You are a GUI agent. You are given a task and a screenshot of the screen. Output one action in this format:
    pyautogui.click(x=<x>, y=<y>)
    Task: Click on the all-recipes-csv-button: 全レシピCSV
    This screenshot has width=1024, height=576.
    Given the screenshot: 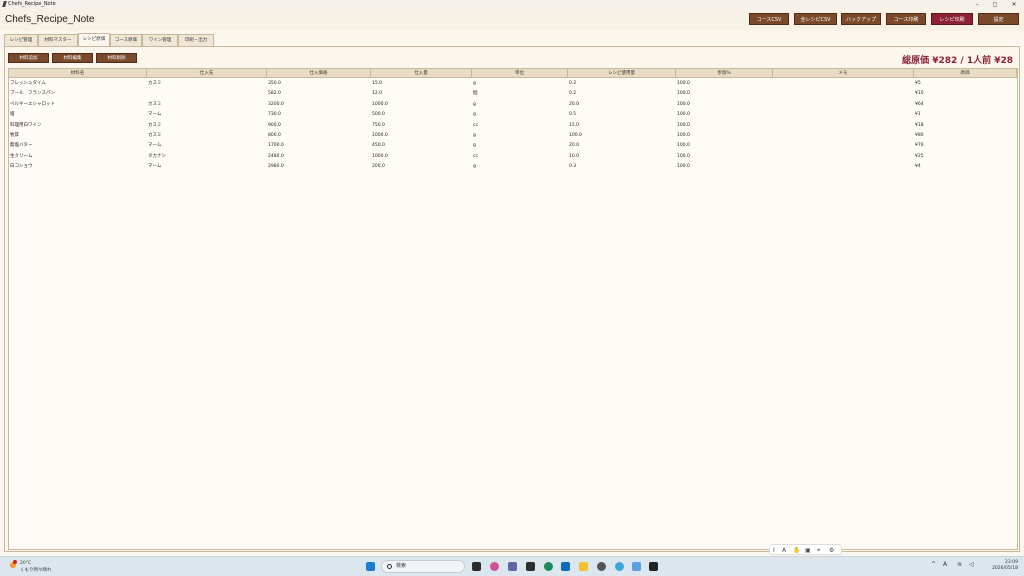 What is the action you would take?
    pyautogui.click(x=815, y=19)
    